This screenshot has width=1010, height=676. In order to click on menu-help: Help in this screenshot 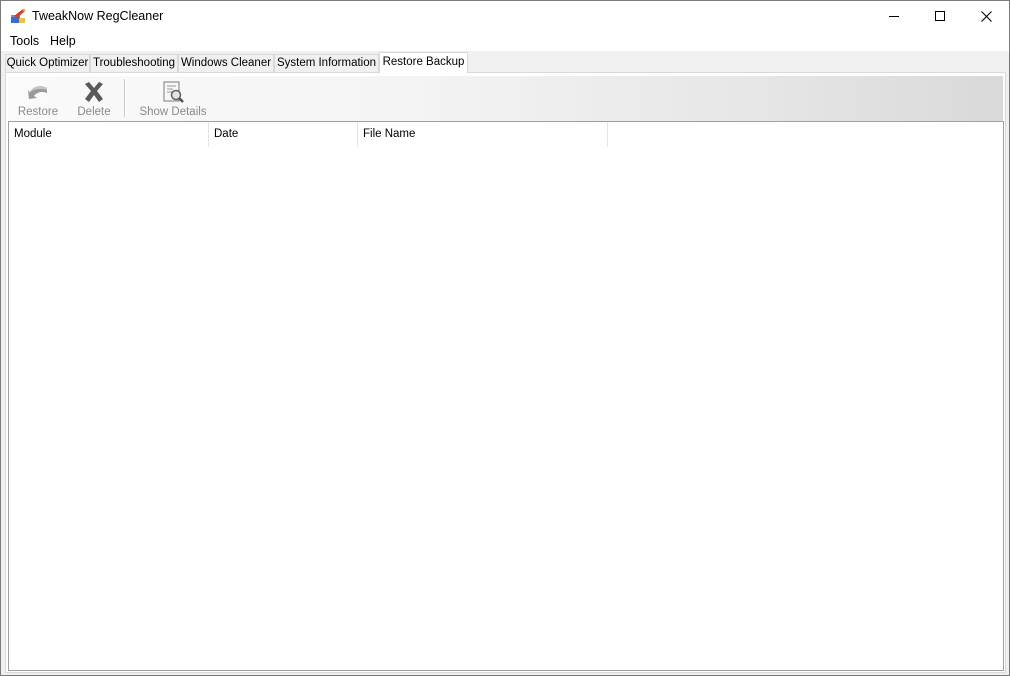, I will do `click(63, 41)`.